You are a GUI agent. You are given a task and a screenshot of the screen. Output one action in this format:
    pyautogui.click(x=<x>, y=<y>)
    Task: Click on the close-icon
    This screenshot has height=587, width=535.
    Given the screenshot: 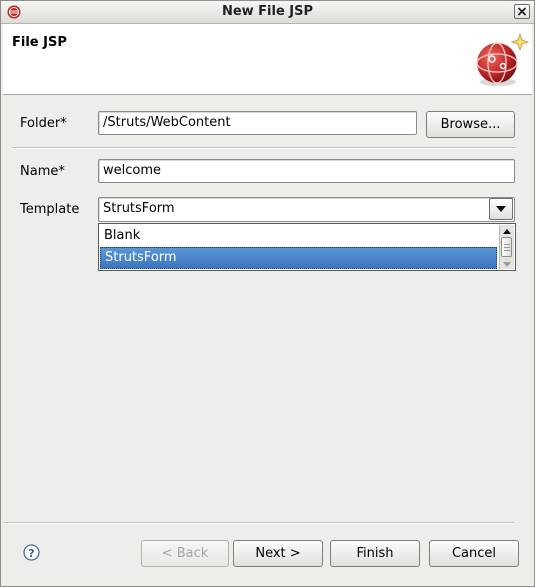 What is the action you would take?
    pyautogui.click(x=522, y=11)
    